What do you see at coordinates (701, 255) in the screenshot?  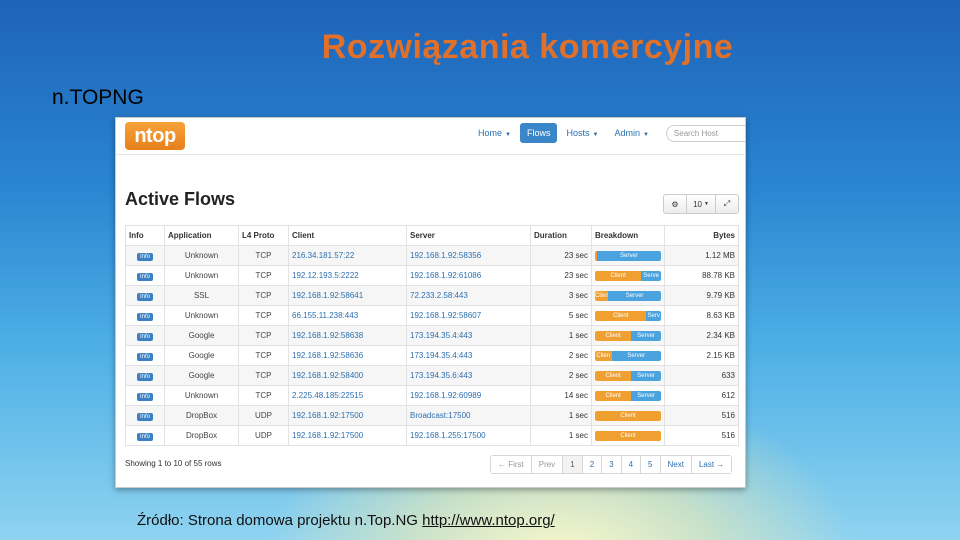 I see `bytes-cell: 1.12 MB` at bounding box center [701, 255].